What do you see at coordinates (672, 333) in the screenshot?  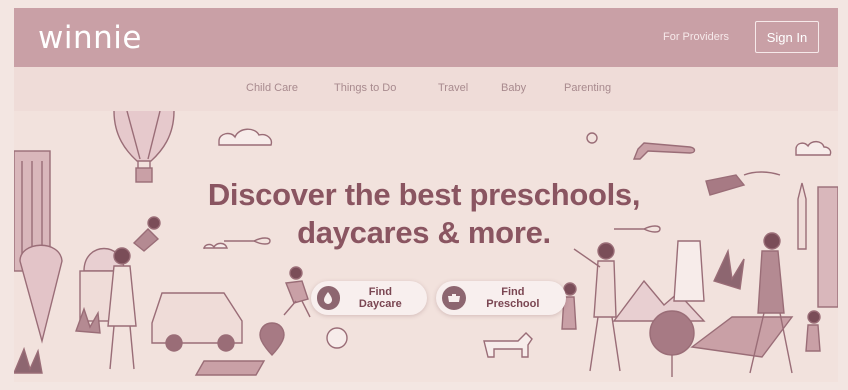 I see `tree-icon` at bounding box center [672, 333].